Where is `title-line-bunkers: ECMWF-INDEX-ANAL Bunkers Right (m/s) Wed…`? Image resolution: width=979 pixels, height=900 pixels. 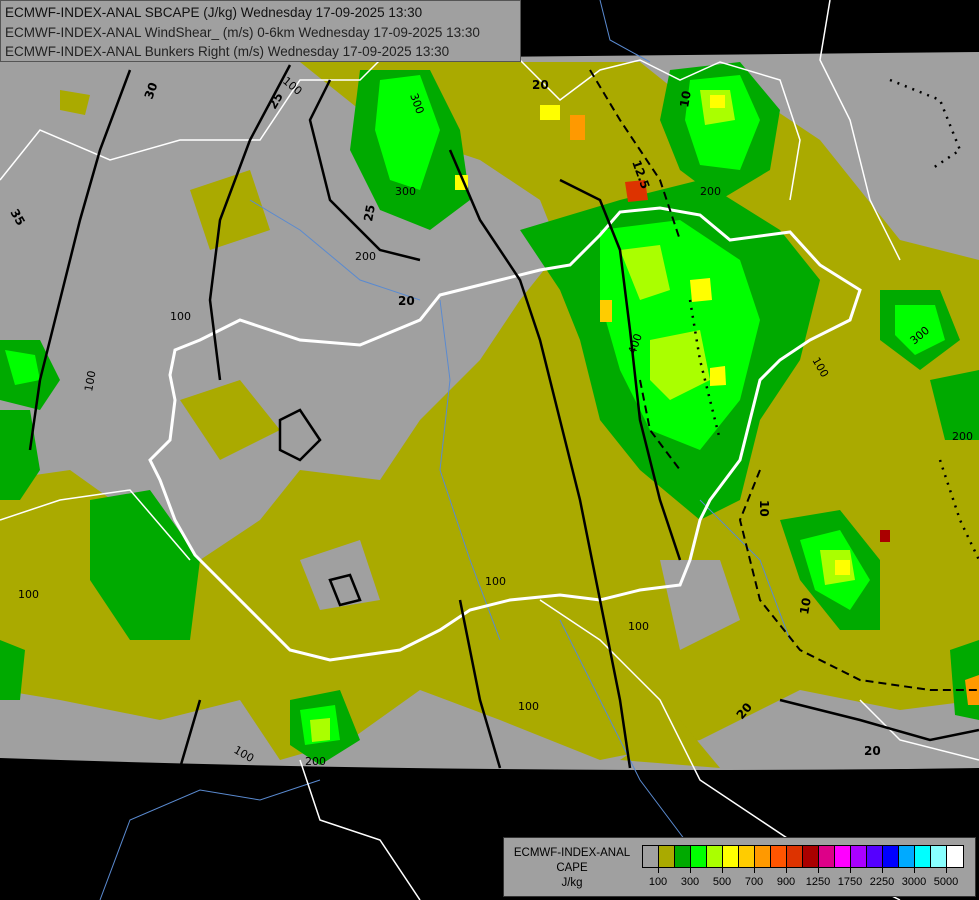 title-line-bunkers: ECMWF-INDEX-ANAL Bunkers Right (m/s) Wed… is located at coordinates (227, 51).